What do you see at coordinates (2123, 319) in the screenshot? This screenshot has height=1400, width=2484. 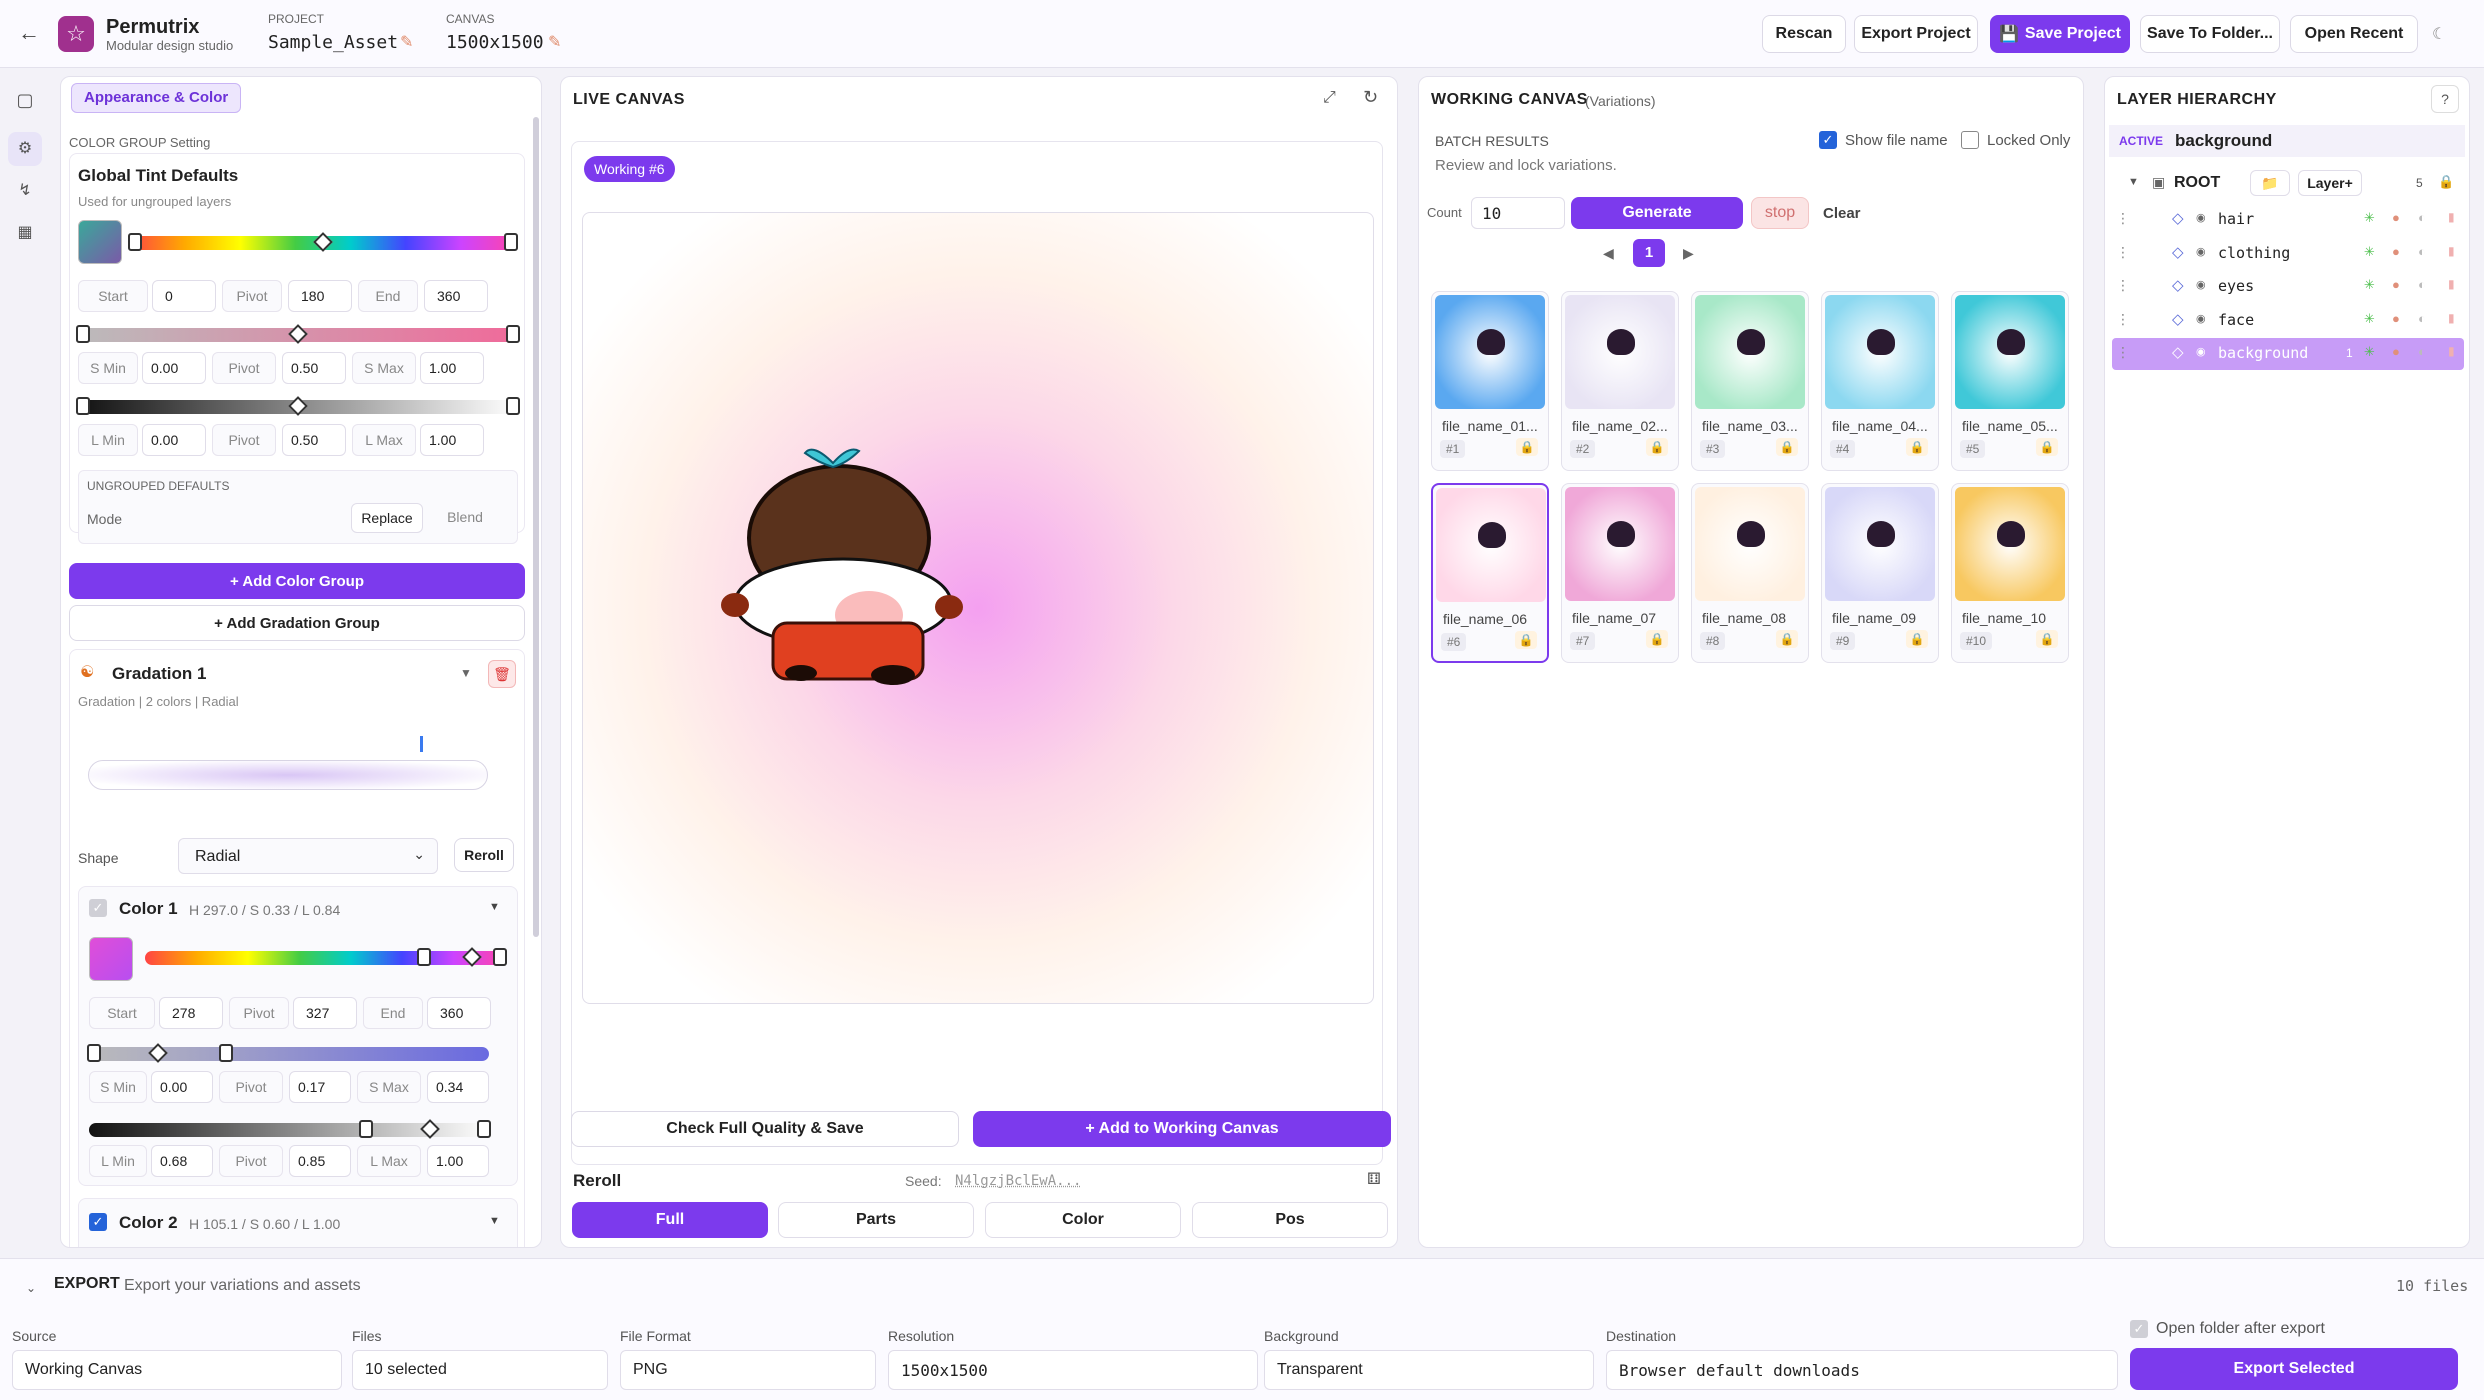 I see `drag-handle-icon: ⋮` at bounding box center [2123, 319].